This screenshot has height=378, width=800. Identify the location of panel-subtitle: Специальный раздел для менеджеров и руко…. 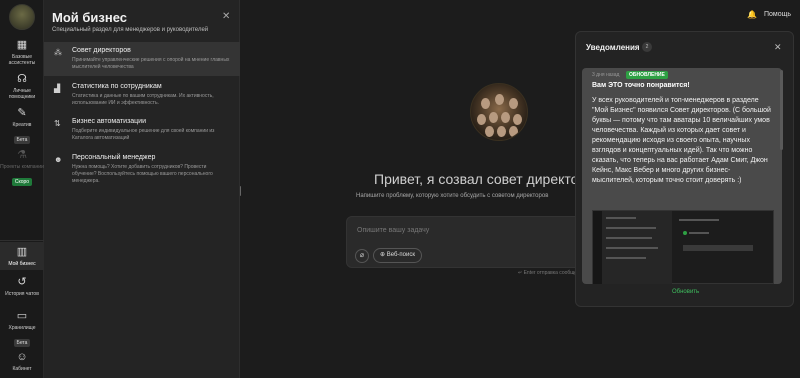
(130, 30).